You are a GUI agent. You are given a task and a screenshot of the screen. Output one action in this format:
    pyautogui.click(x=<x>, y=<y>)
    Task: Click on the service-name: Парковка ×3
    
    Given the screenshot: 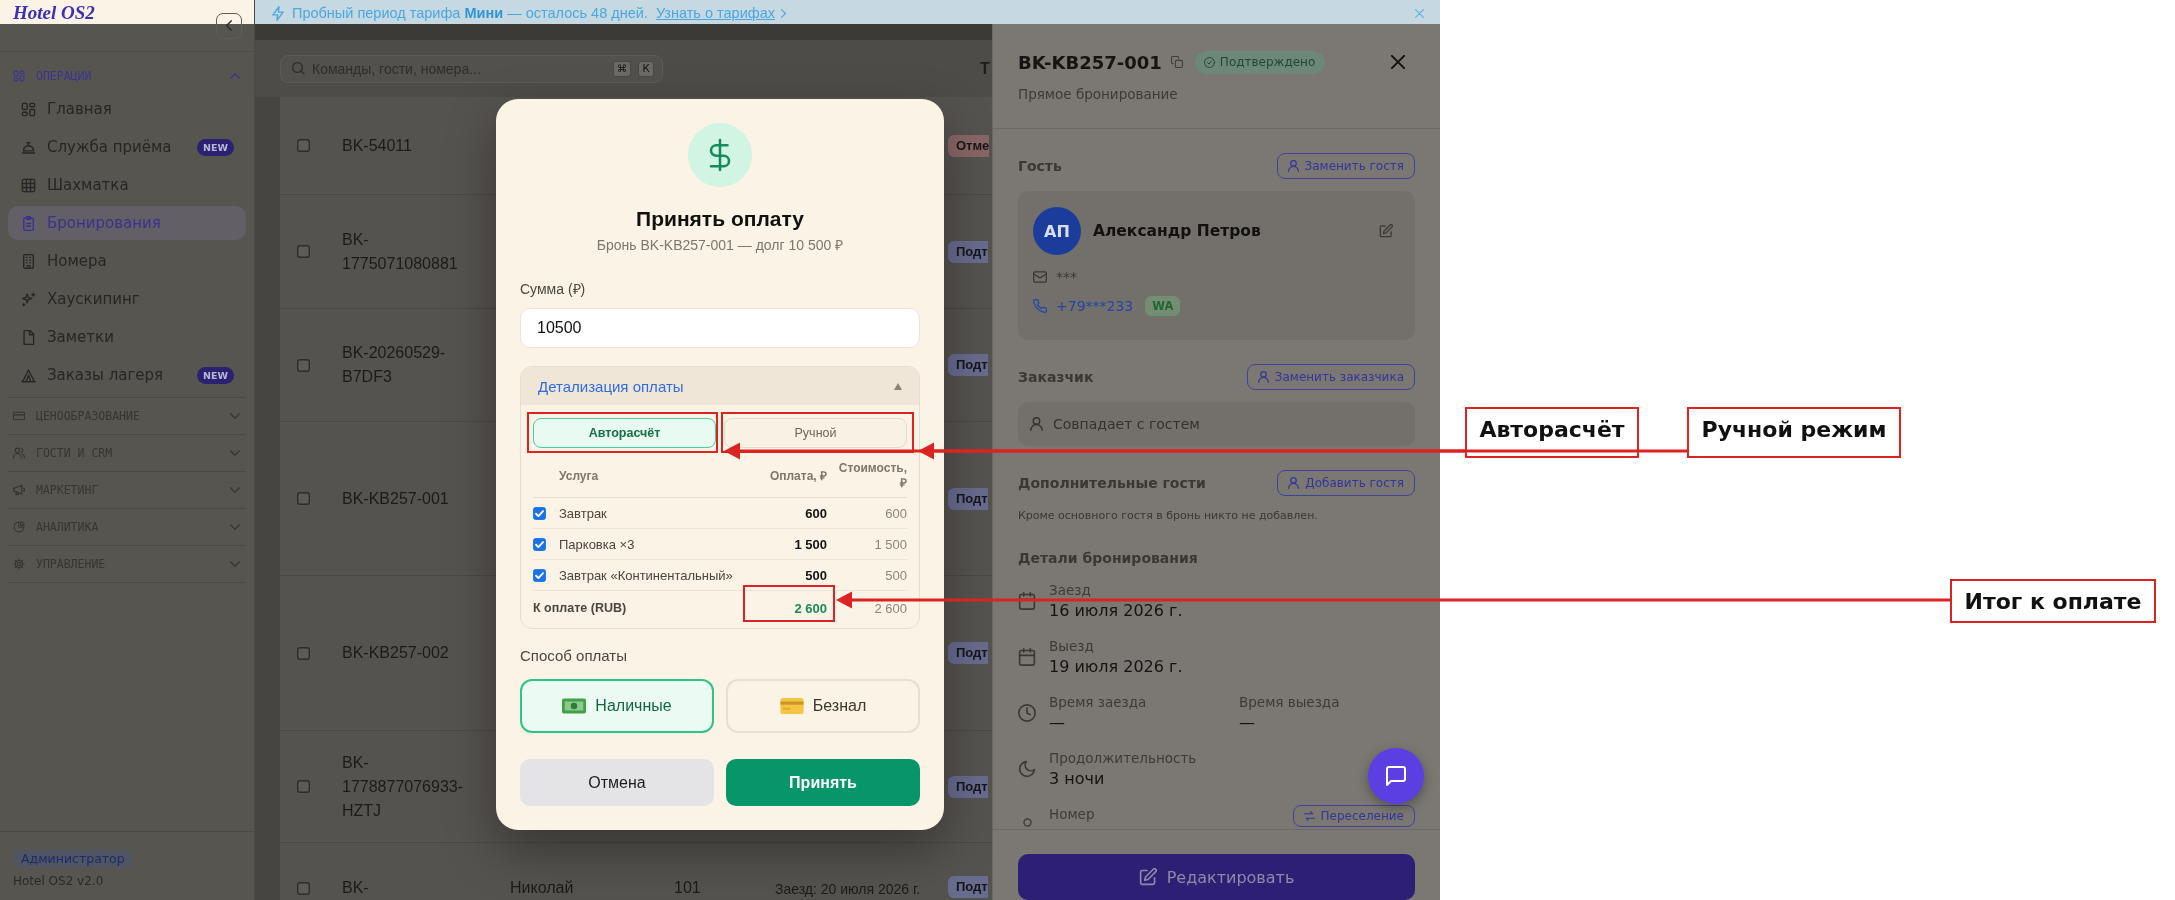 What is the action you would take?
    pyautogui.click(x=597, y=544)
    